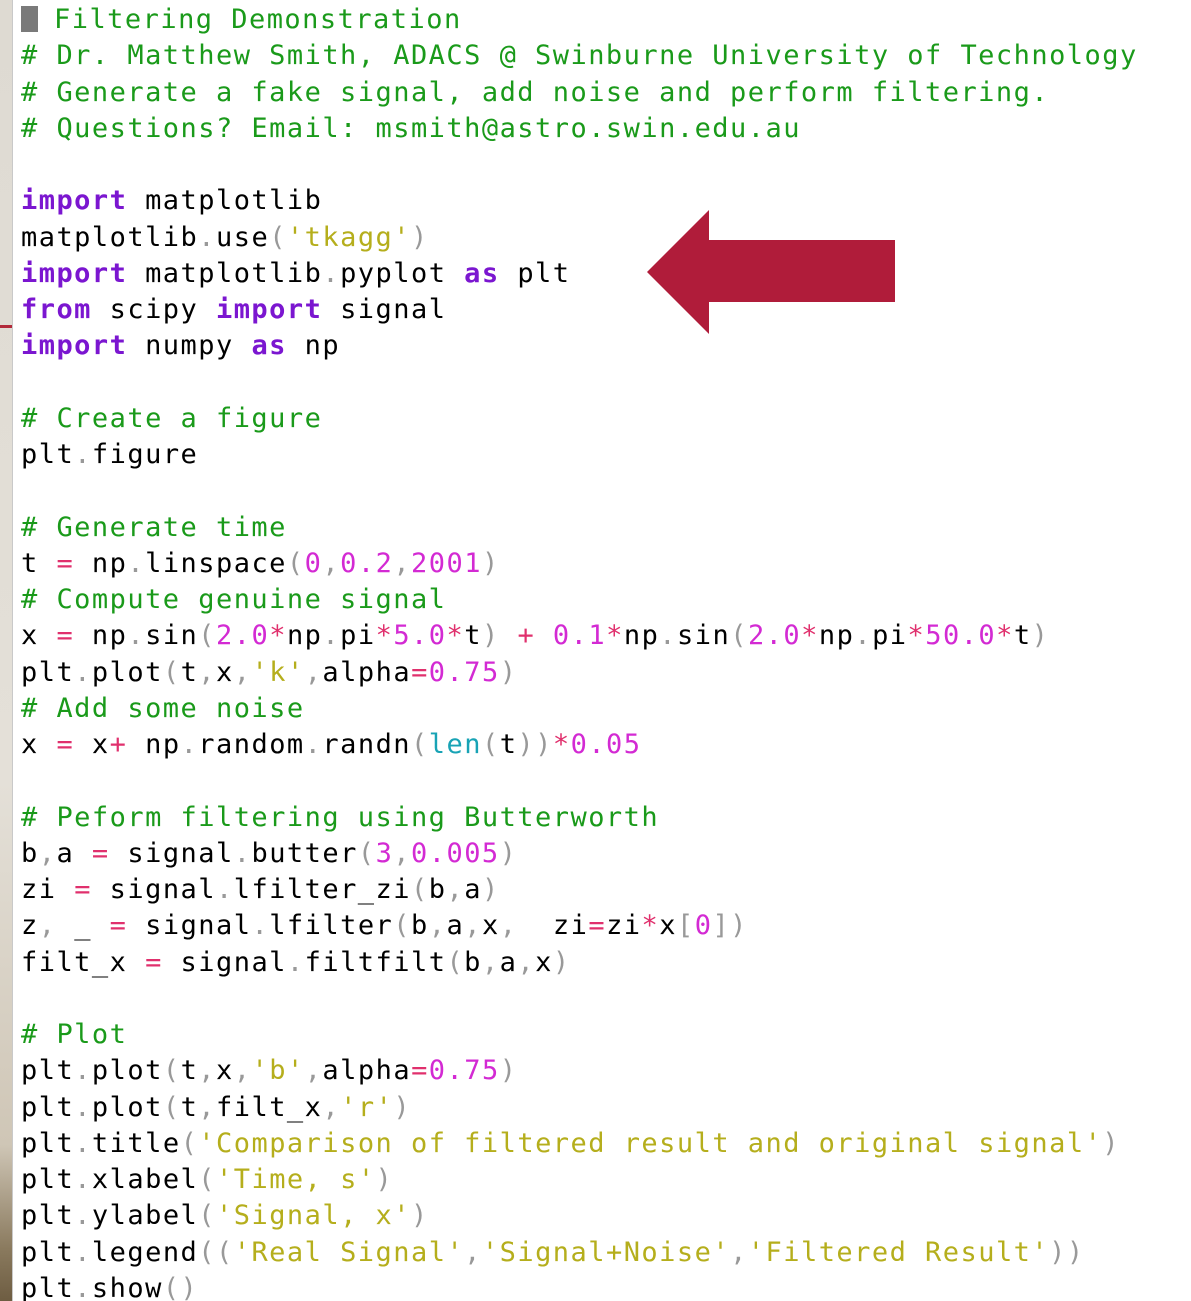 This screenshot has height=1301, width=1191. What do you see at coordinates (30, 926) in the screenshot?
I see `code-token-plain: z` at bounding box center [30, 926].